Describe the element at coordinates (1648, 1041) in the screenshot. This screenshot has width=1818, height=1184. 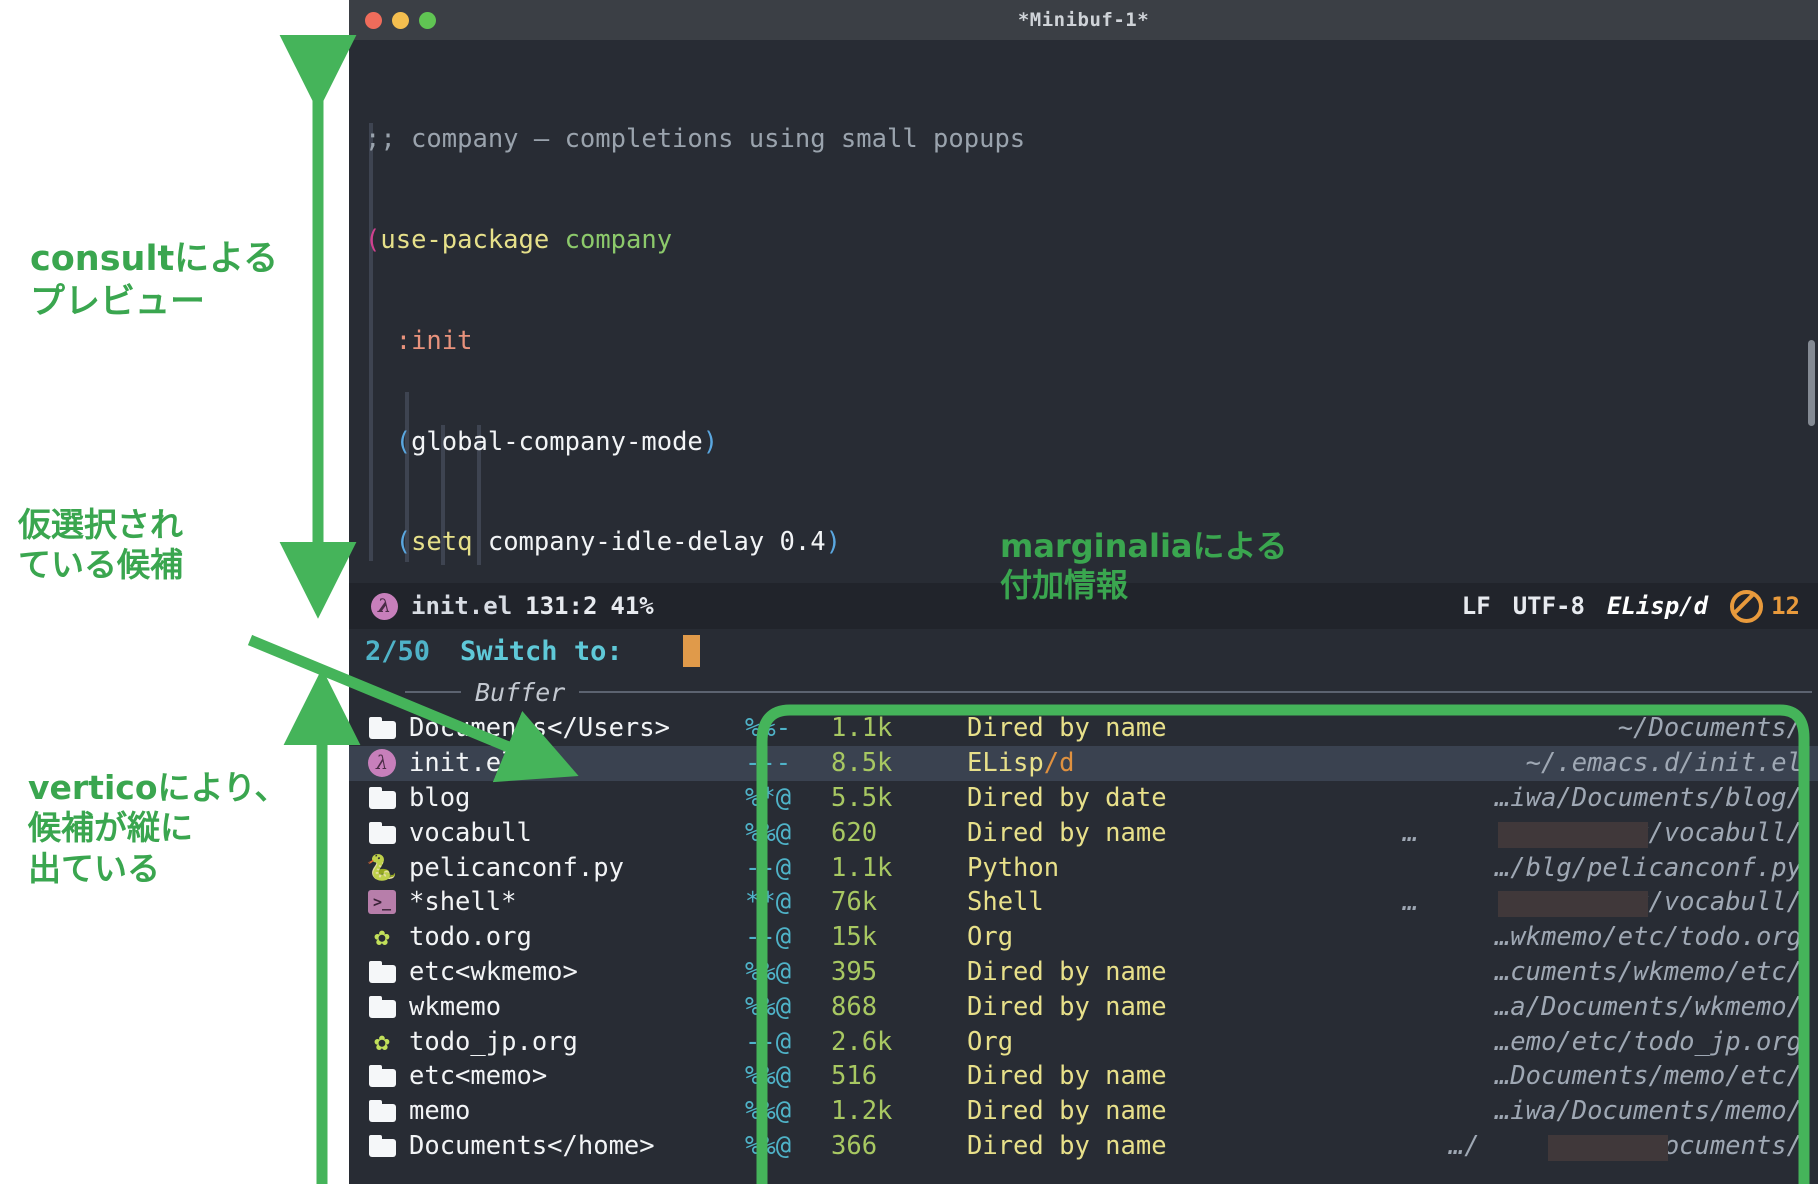
I see `candidate-path: …emo/etc/todo_jp.org` at that location.